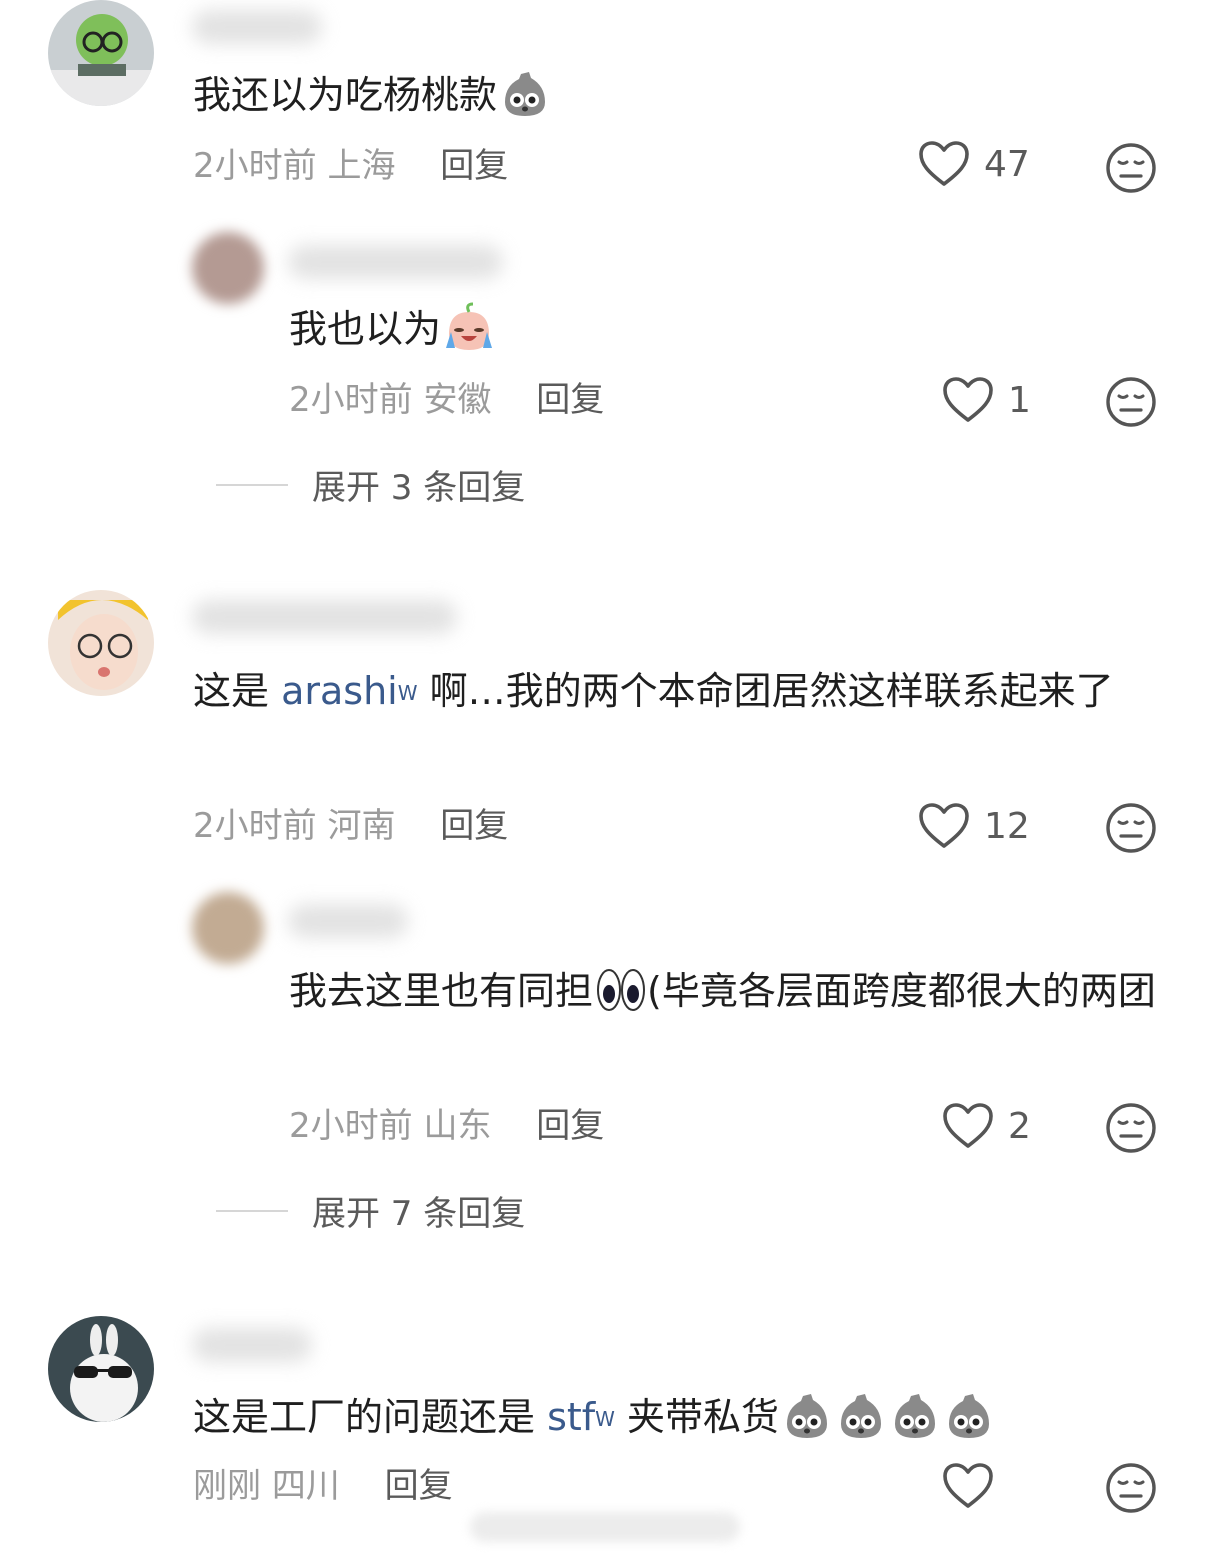  I want to click on expand-label: 展开 7 条回复, so click(419, 1214).